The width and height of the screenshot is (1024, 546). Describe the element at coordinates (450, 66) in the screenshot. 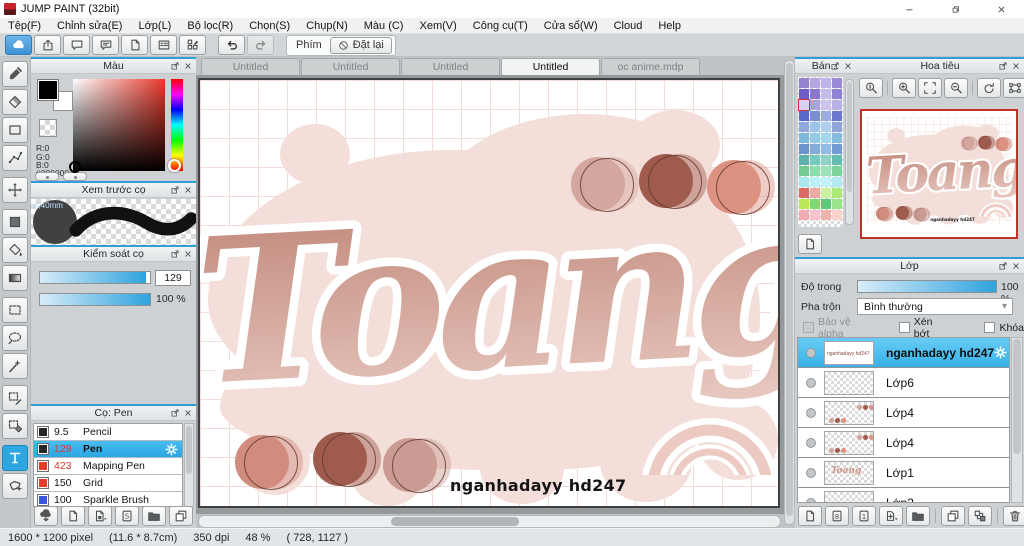

I see `tab-2: Untitled` at that location.